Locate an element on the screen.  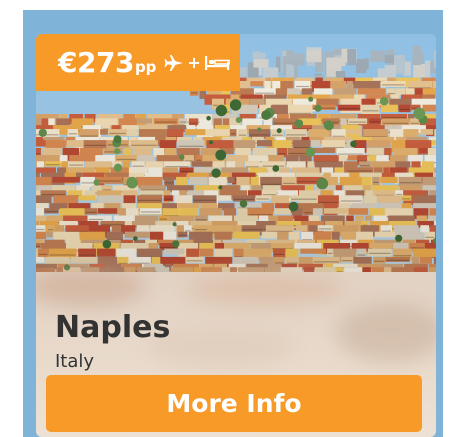
city-name: Naples is located at coordinates (113, 327).